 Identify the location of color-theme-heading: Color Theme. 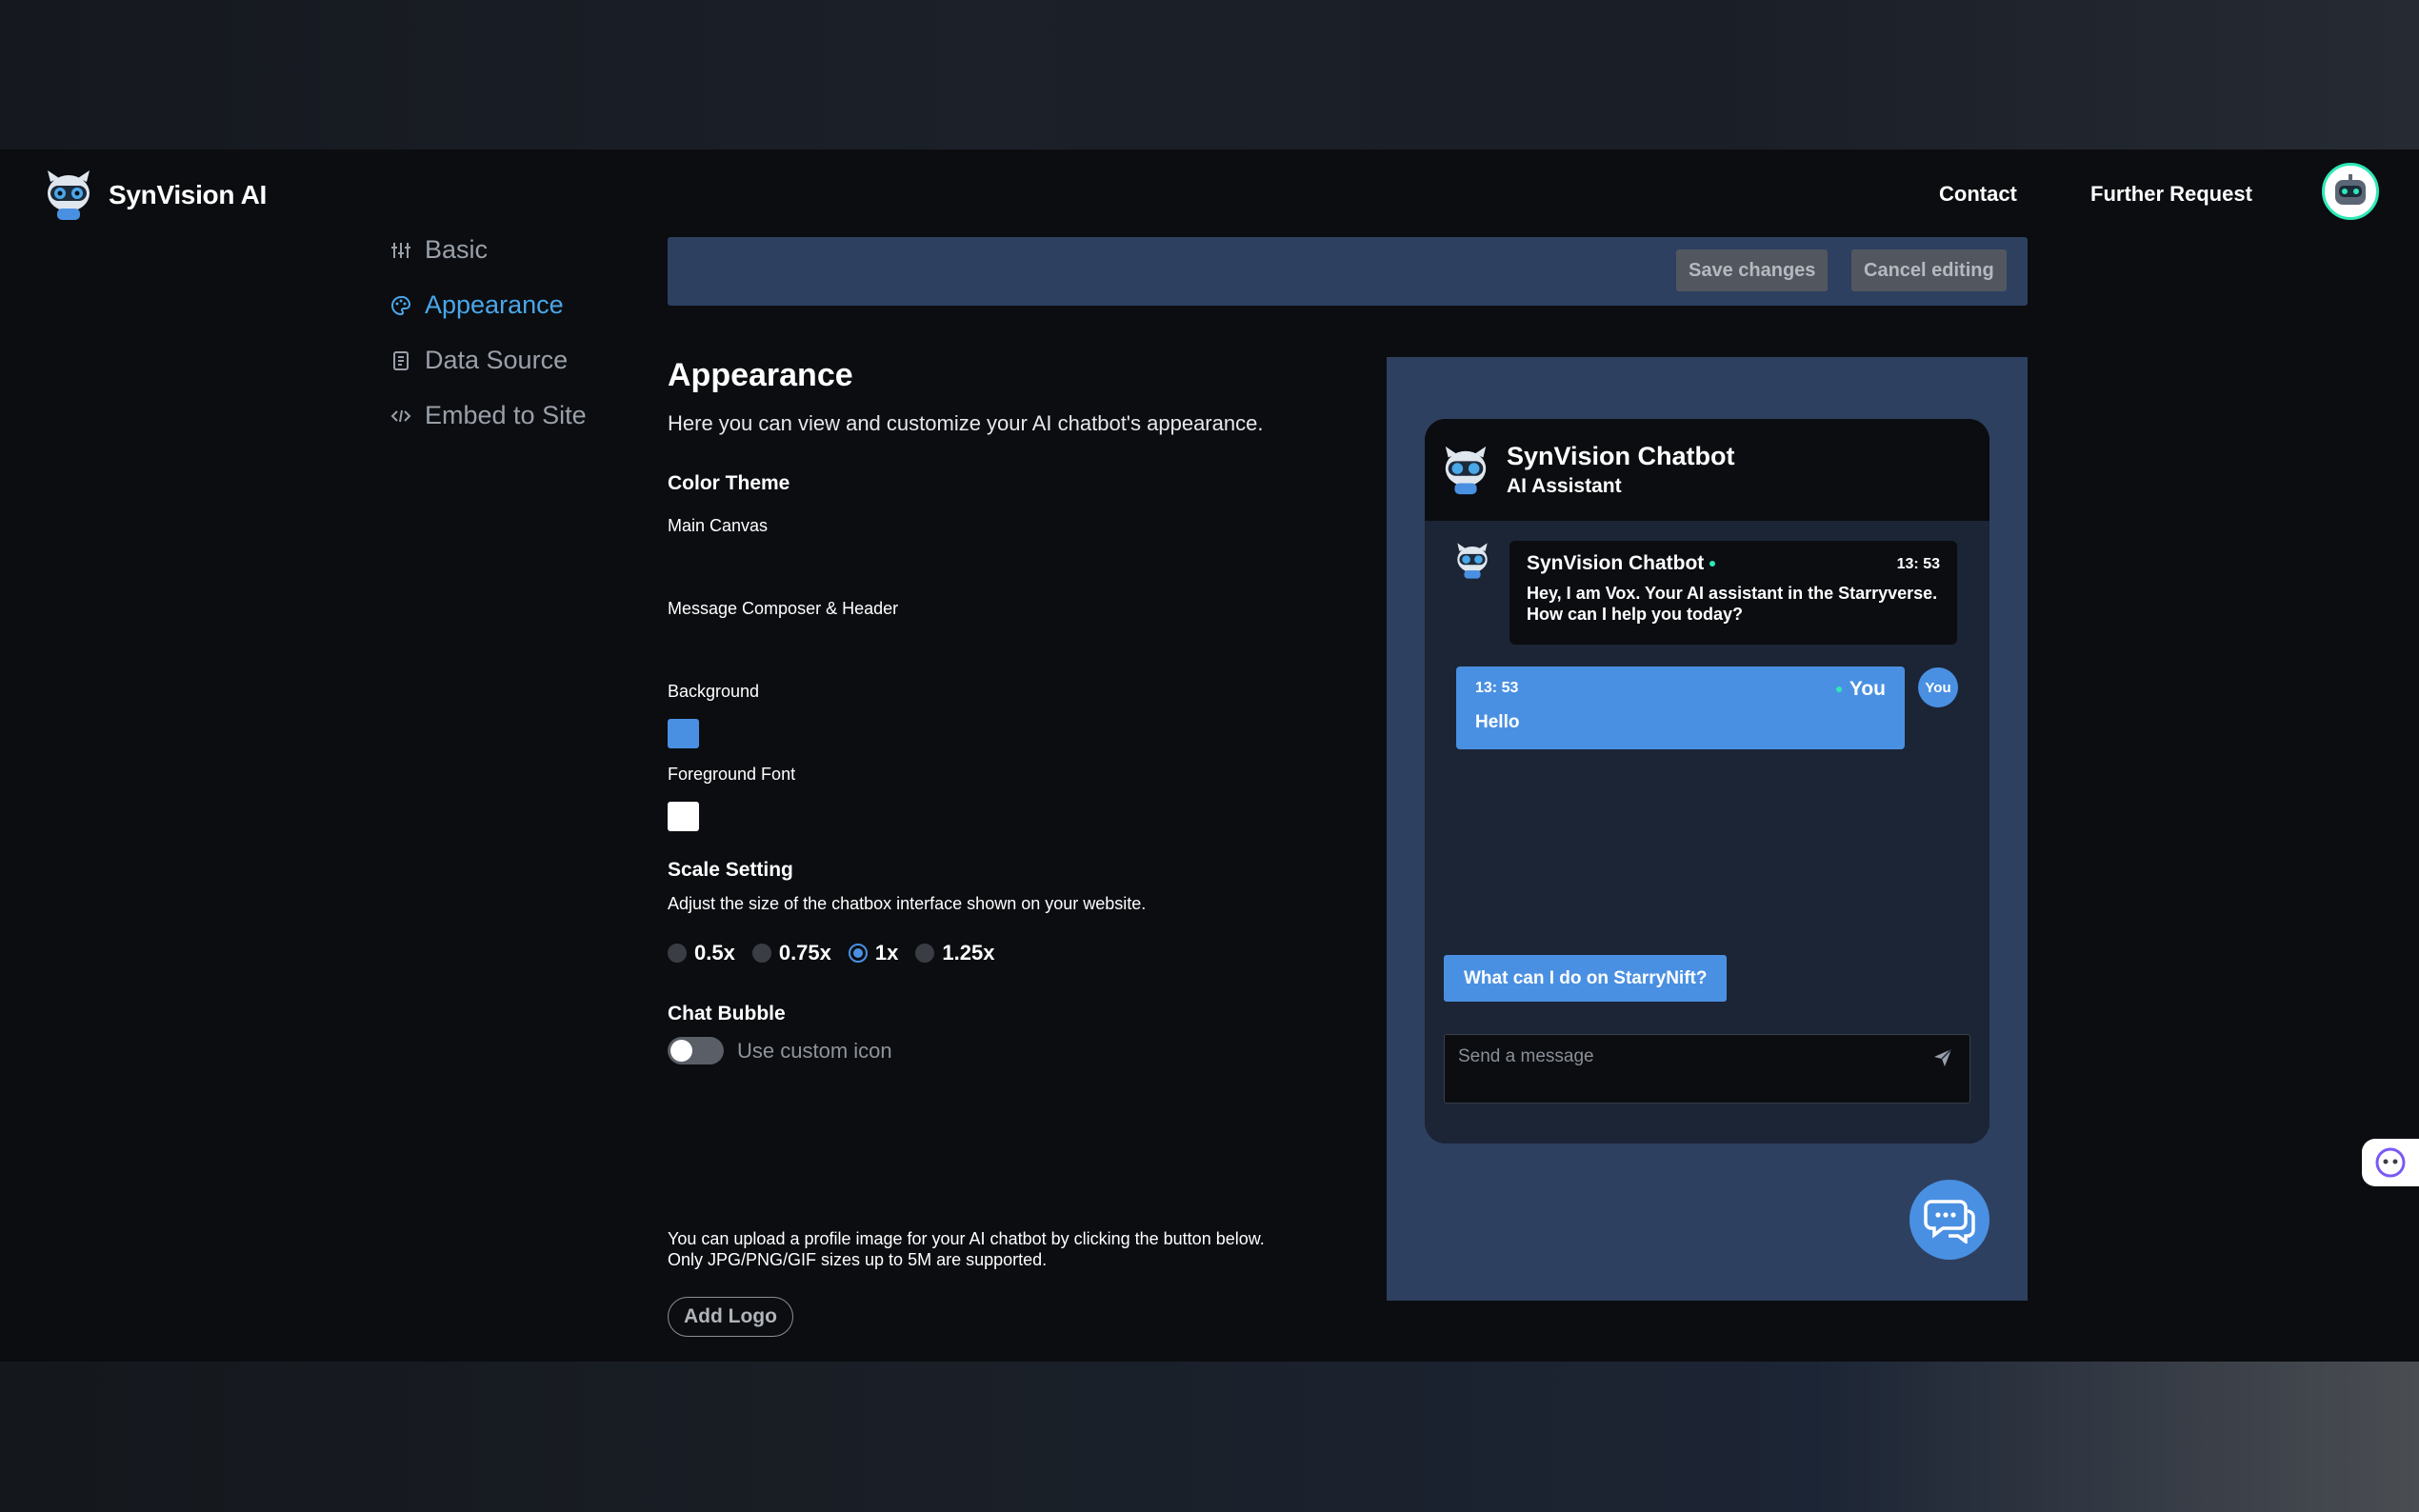
(729, 483).